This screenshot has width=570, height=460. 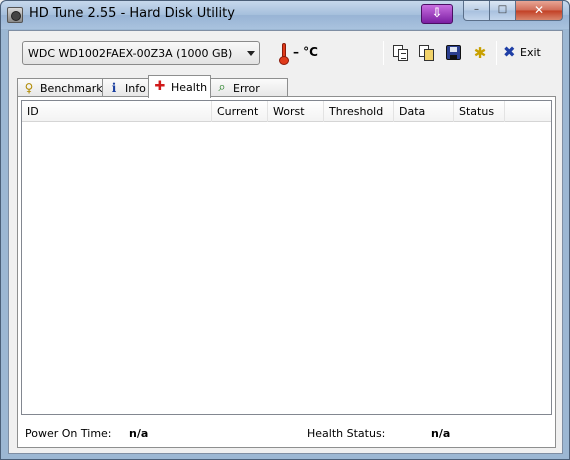 I want to click on drive-select: WDC WD1002FAEX-00Z3A (1000 GB), so click(x=141, y=53).